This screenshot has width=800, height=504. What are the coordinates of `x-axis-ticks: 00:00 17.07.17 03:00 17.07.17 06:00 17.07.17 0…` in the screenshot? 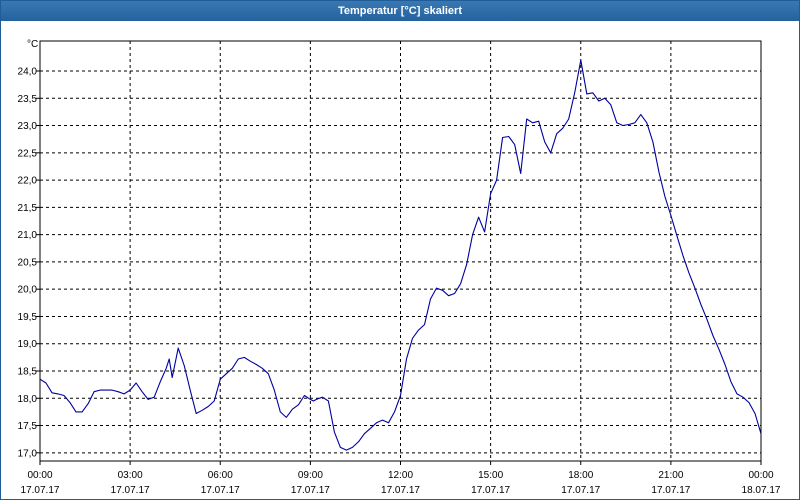 It's located at (401, 478).